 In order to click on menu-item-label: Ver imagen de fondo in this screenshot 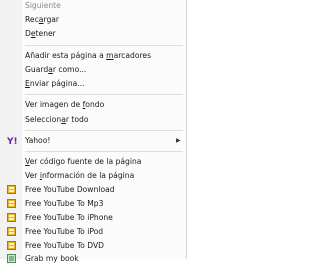, I will do `click(65, 104)`.